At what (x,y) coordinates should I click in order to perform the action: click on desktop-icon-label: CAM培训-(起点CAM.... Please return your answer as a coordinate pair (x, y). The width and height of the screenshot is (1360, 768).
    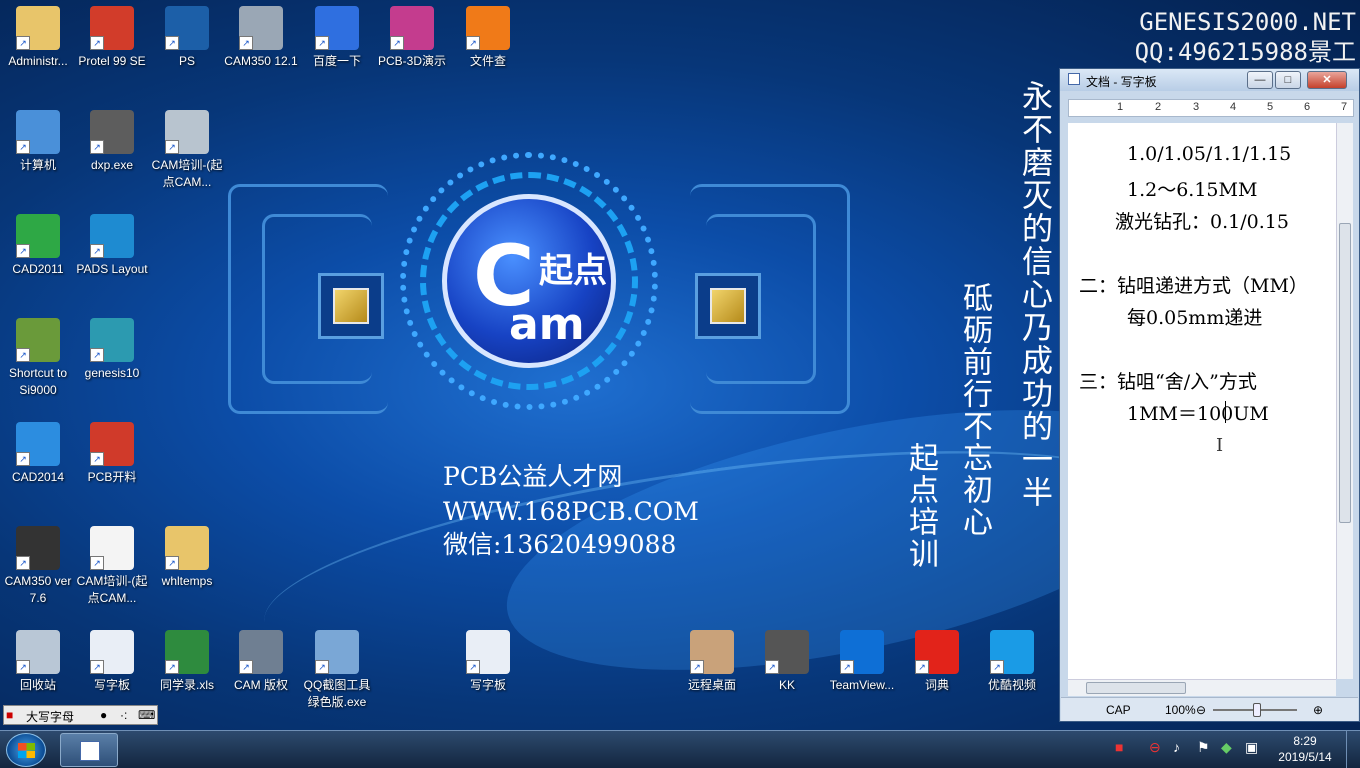
    Looking at the image, I should click on (187, 173).